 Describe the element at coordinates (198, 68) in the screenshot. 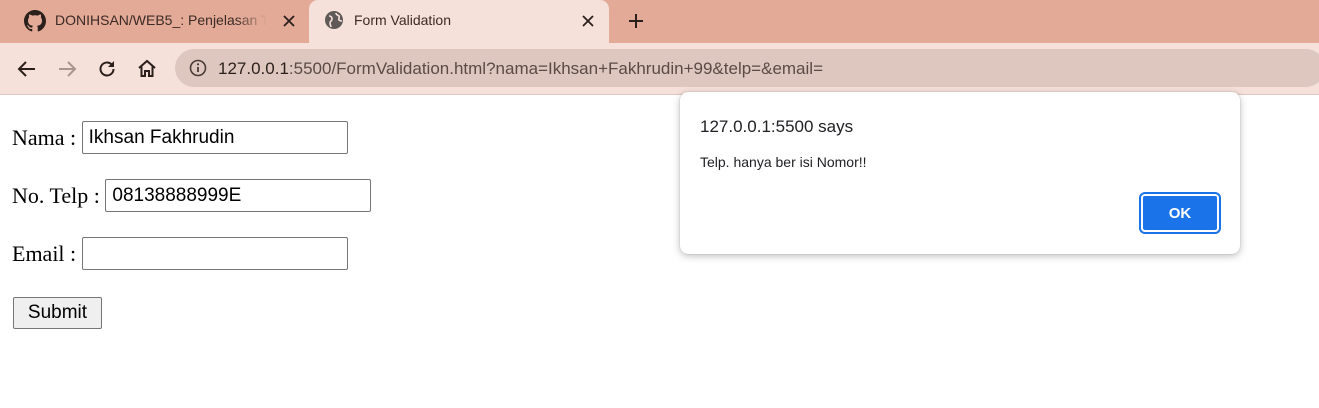

I see `info-icon` at that location.